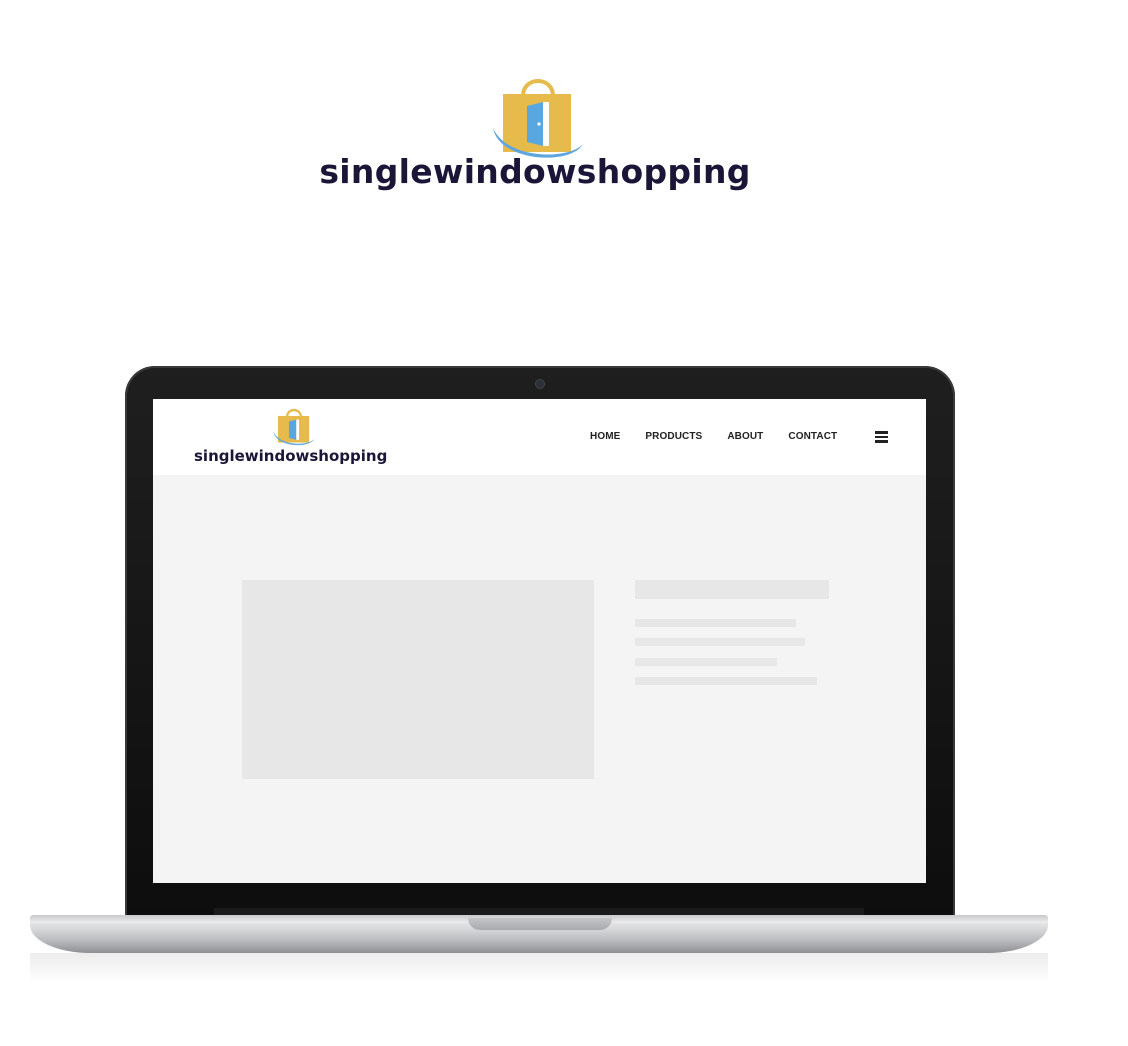  I want to click on image-placeholder, so click(418, 679).